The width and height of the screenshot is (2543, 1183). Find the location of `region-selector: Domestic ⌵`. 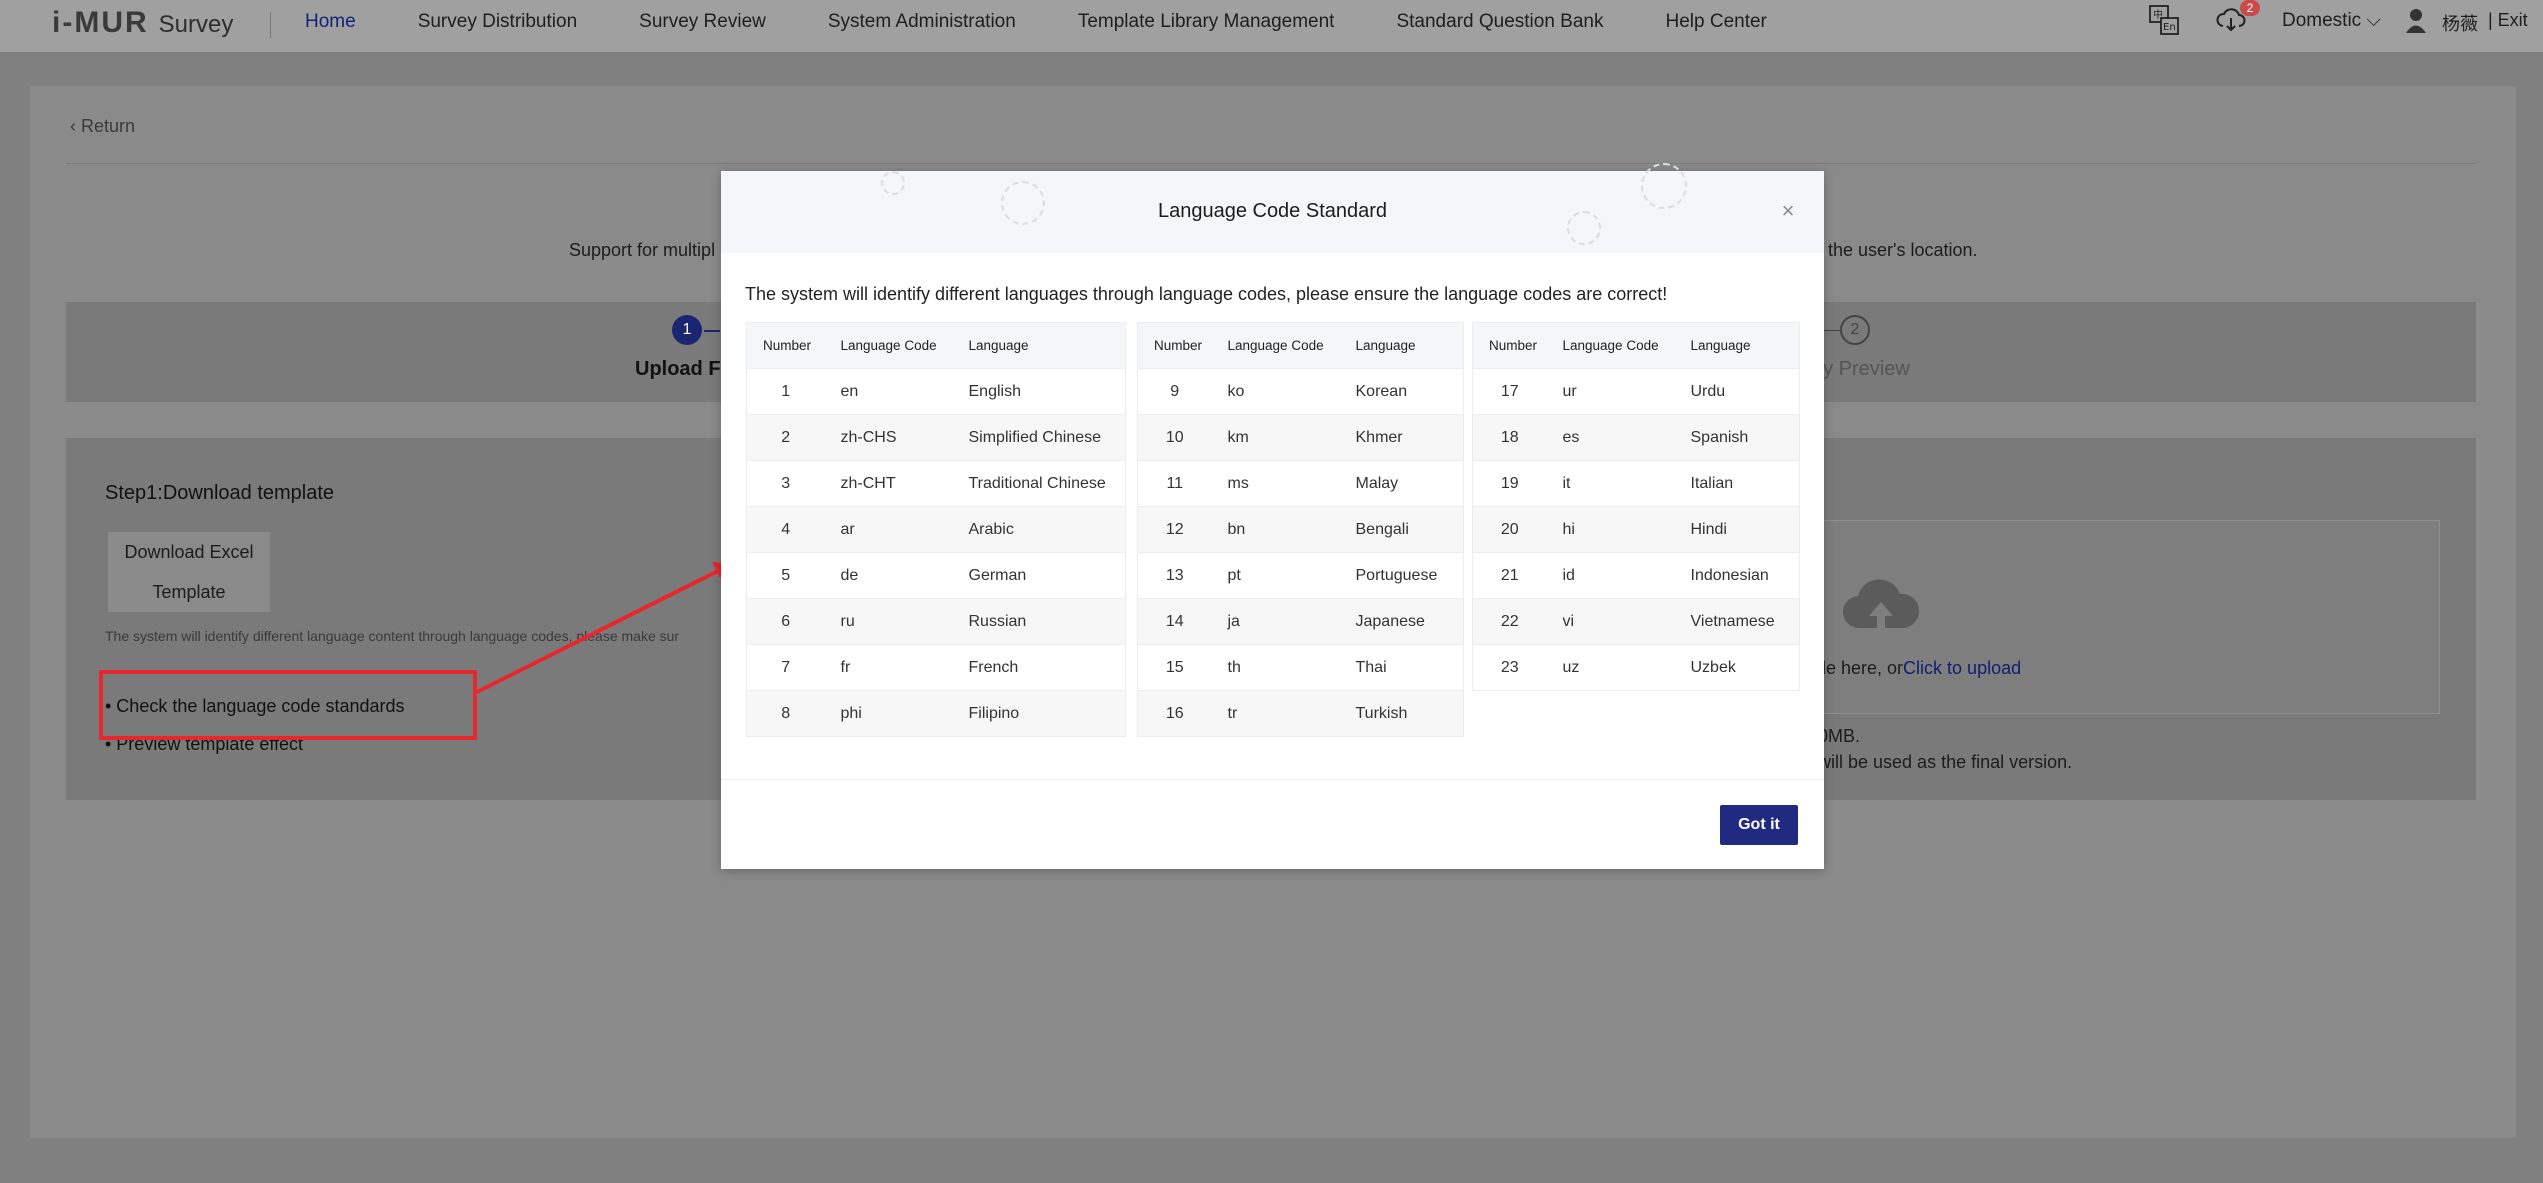

region-selector: Domestic ⌵ is located at coordinates (2331, 21).